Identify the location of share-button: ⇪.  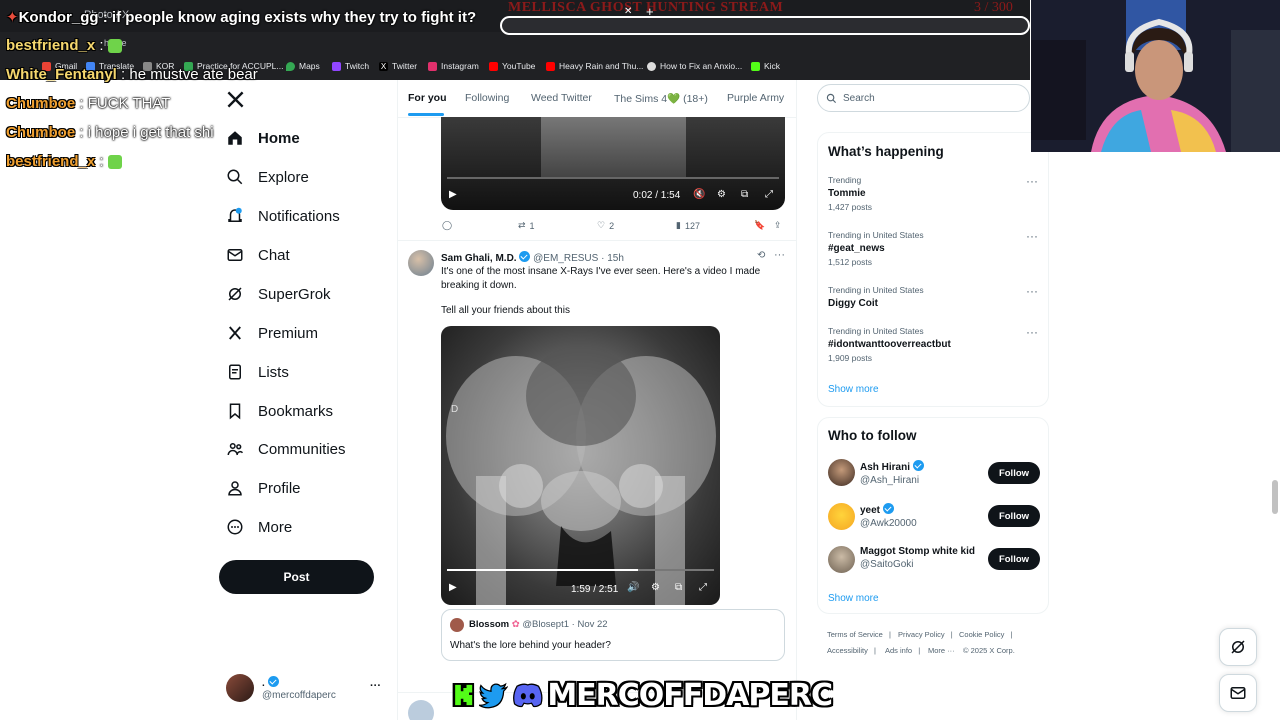
(778, 225).